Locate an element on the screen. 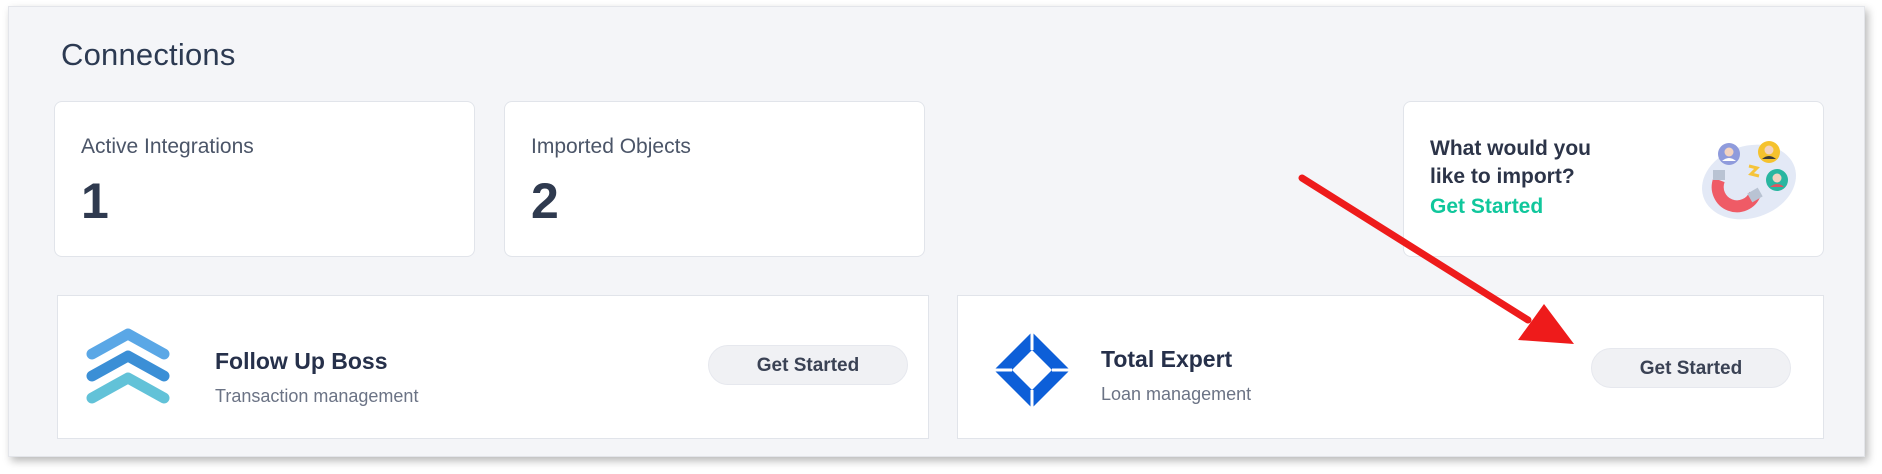 Image resolution: width=1882 pixels, height=474 pixels. integration-subtitle: Loan management is located at coordinates (1176, 394).